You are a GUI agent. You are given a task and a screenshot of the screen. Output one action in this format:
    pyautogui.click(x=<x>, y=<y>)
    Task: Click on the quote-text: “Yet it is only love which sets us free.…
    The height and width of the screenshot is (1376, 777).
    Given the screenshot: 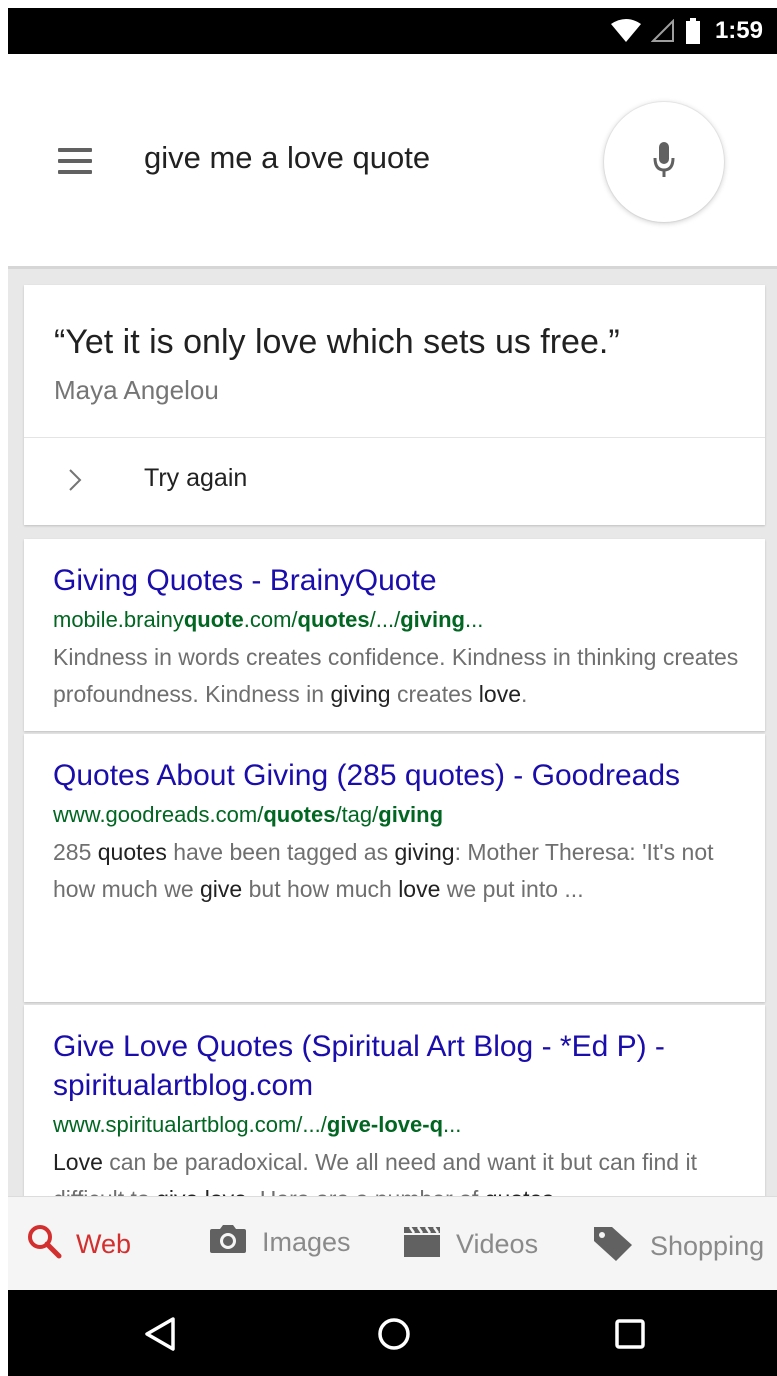 What is the action you would take?
    pyautogui.click(x=337, y=342)
    